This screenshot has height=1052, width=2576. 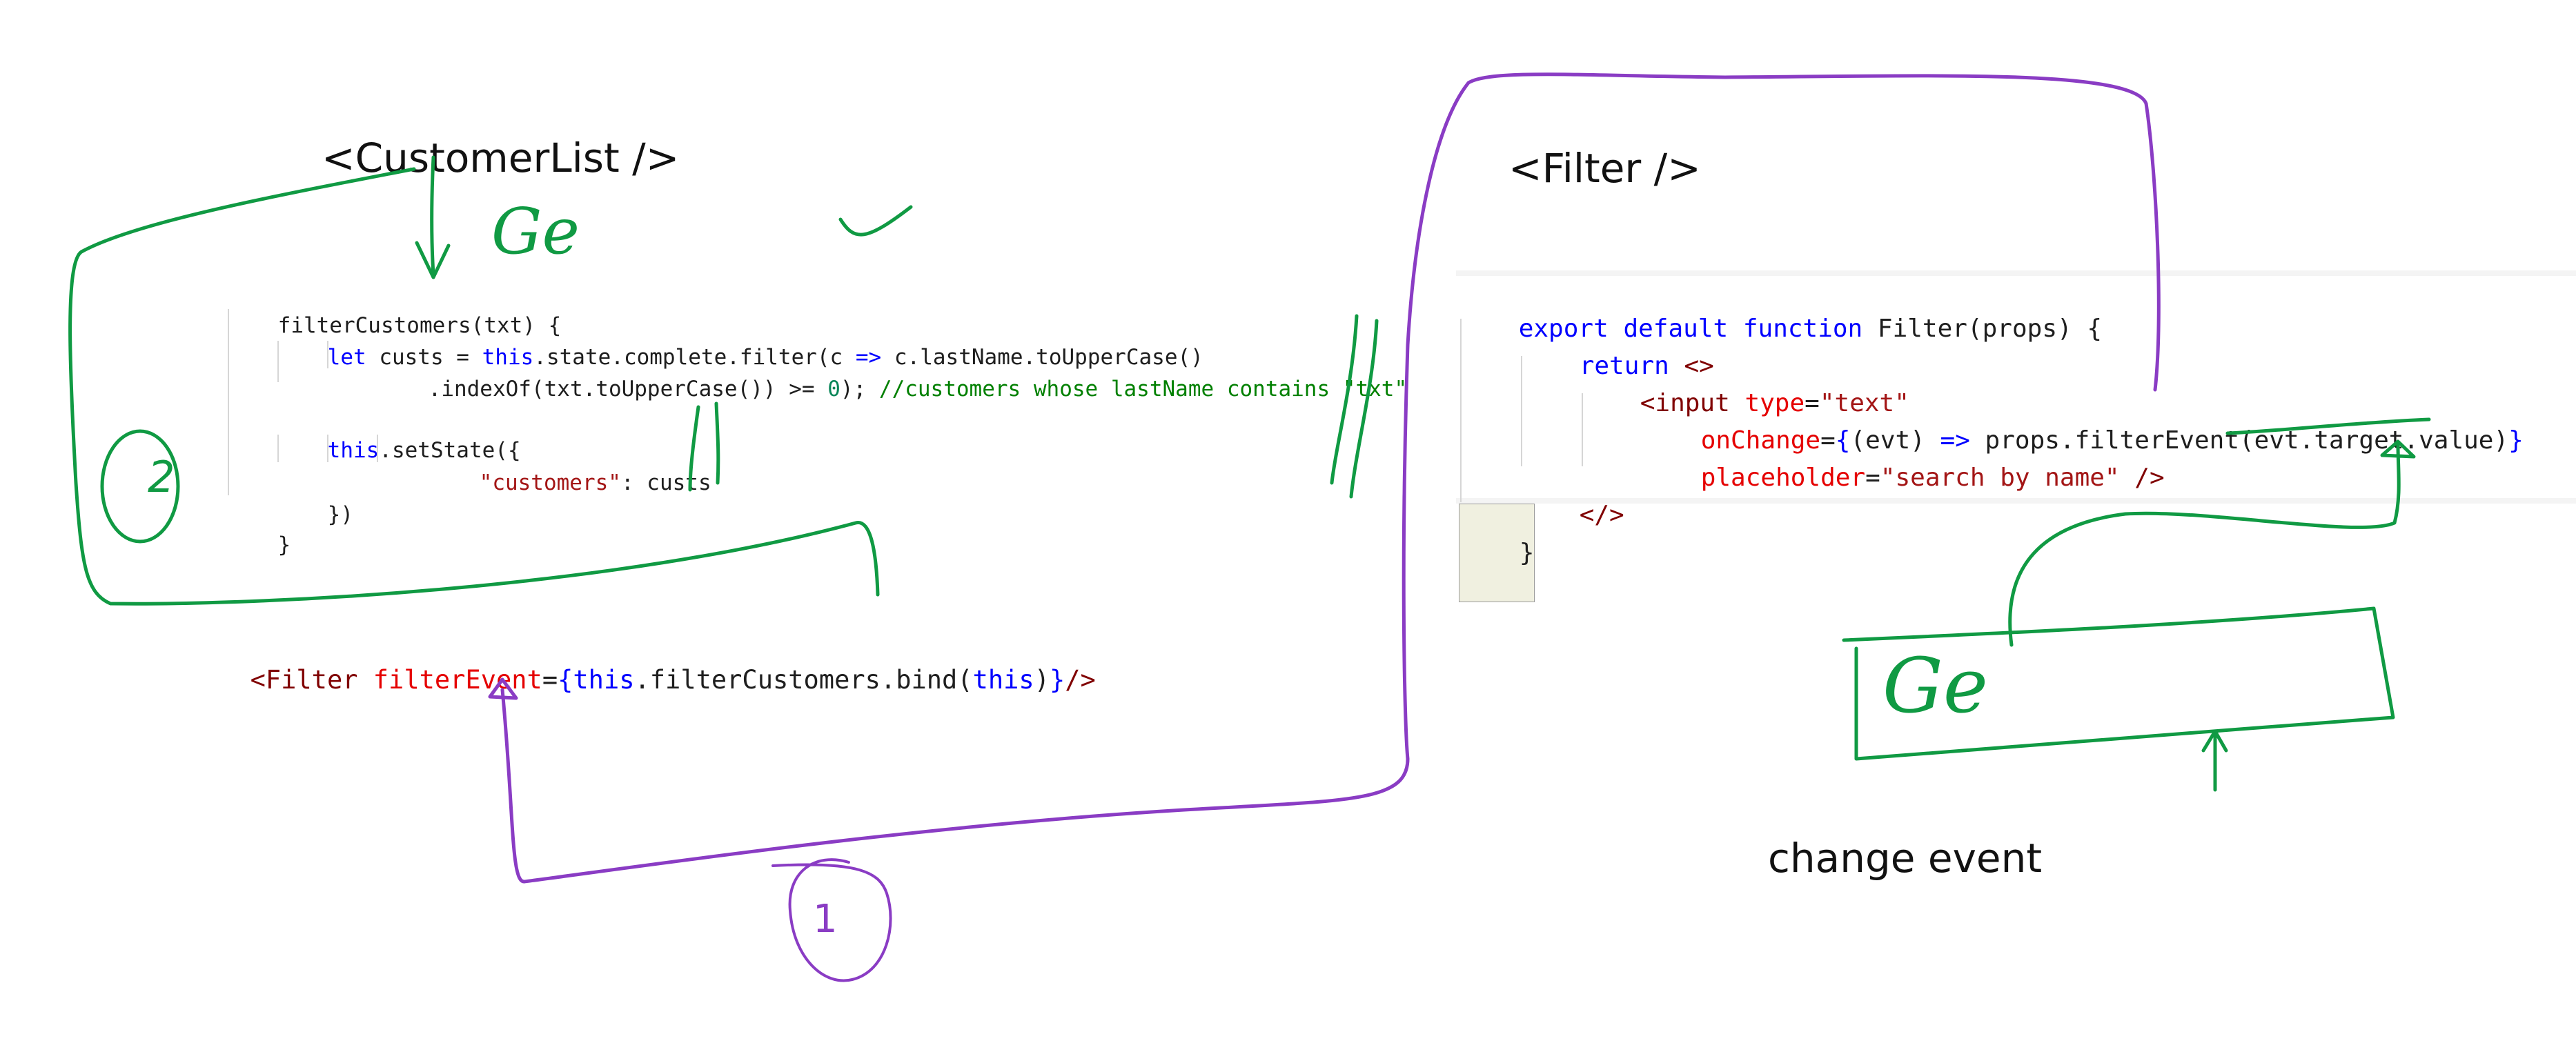 What do you see at coordinates (1354, 406) in the screenshot?
I see `green-bars-right` at bounding box center [1354, 406].